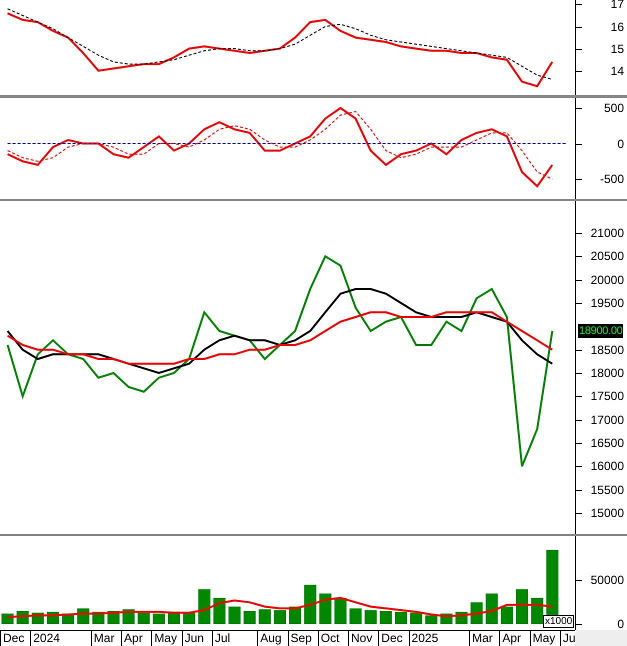 This screenshot has width=627, height=646. I want to click on corner-panel, so click(601, 638).